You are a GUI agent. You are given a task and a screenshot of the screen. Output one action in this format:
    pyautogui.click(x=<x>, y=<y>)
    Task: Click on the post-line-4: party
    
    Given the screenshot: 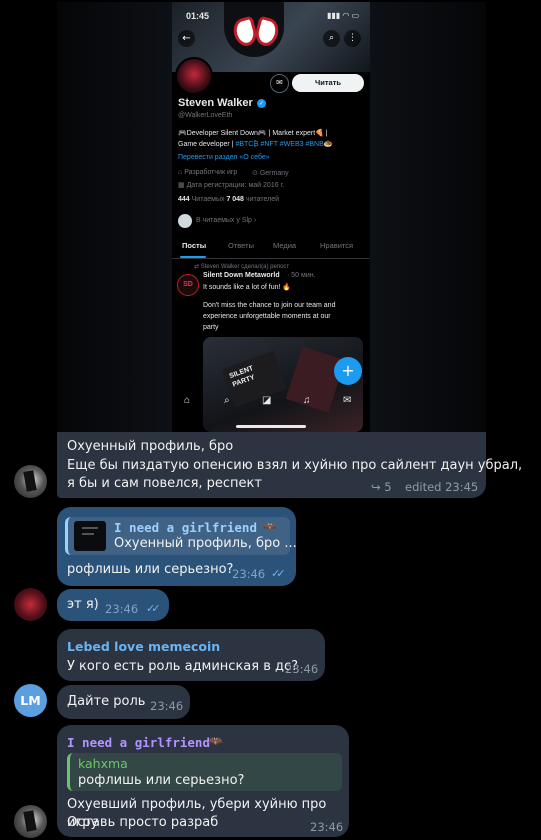 What is the action you would take?
    pyautogui.click(x=211, y=327)
    